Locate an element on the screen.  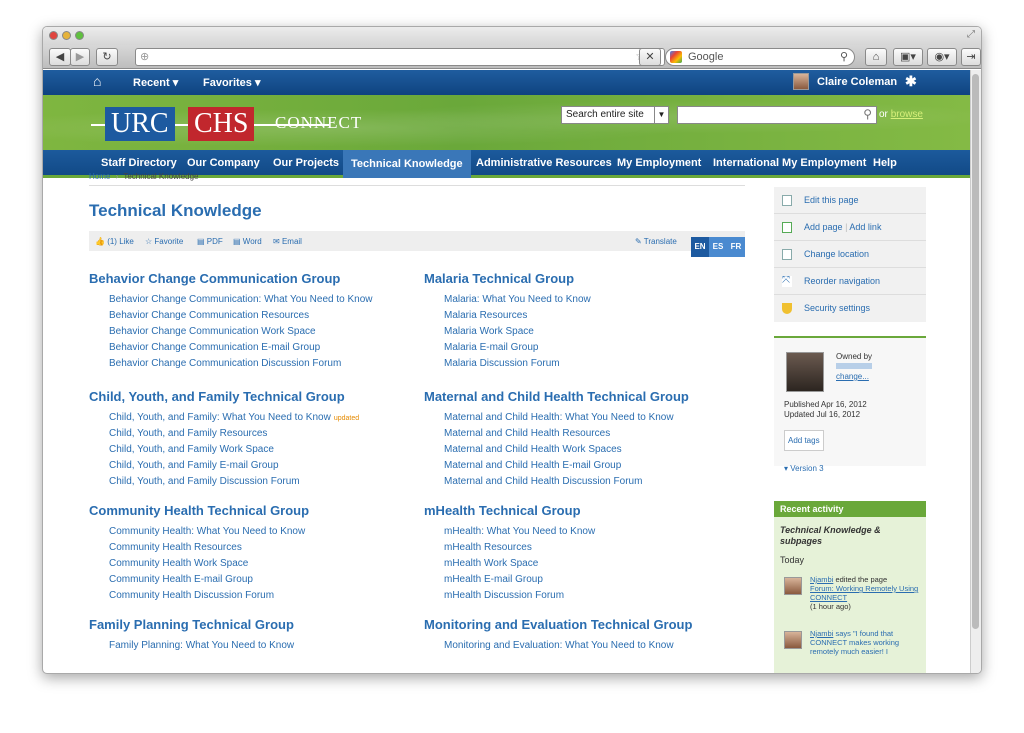
add-page-link: Add page is located at coordinates (823, 227).